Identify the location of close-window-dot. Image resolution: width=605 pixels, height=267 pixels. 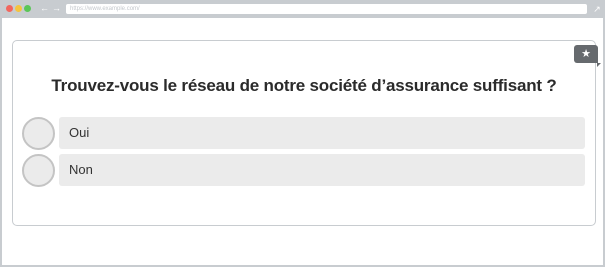
(9, 8).